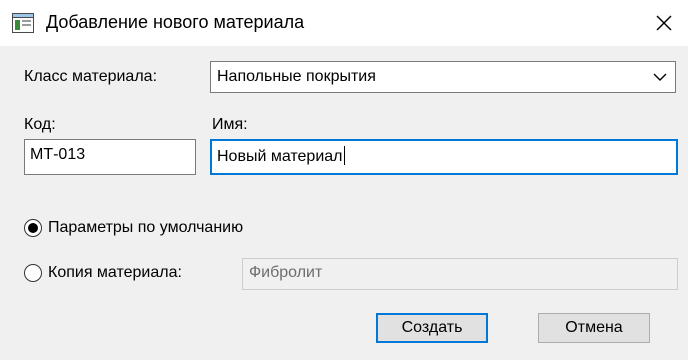 This screenshot has width=688, height=360. I want to click on name-value: Новый материал, so click(280, 156).